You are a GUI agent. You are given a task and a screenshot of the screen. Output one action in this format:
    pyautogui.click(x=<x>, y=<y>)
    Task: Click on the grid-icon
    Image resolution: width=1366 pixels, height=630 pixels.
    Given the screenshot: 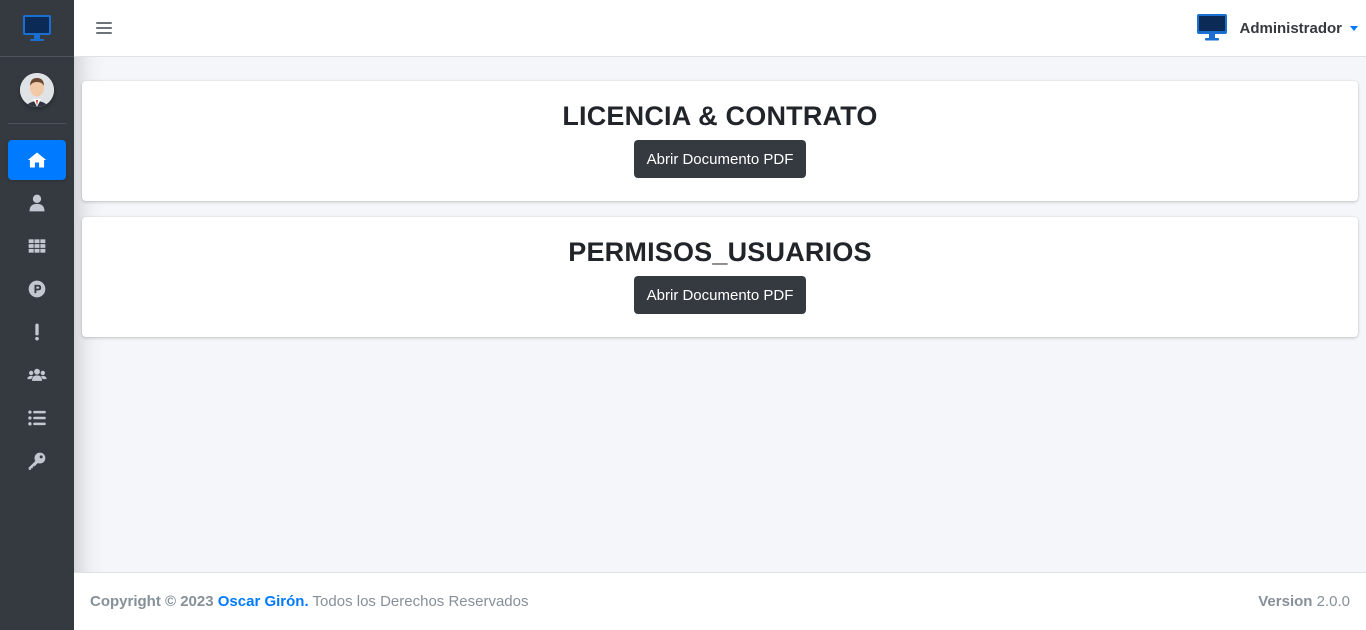 What is the action you would take?
    pyautogui.click(x=37, y=246)
    